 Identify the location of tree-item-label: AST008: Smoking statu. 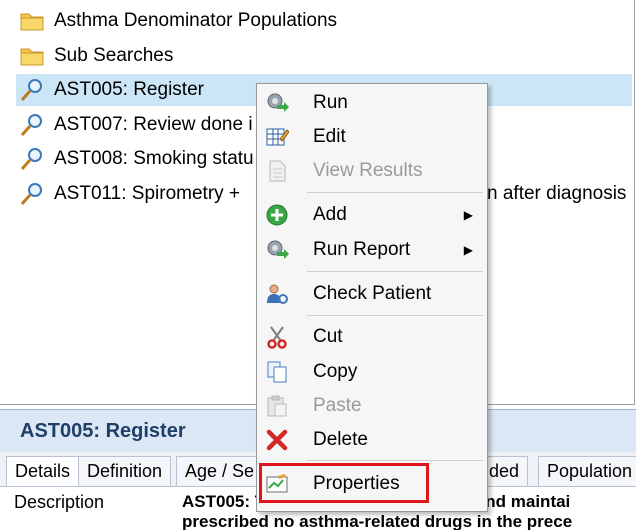
(154, 158).